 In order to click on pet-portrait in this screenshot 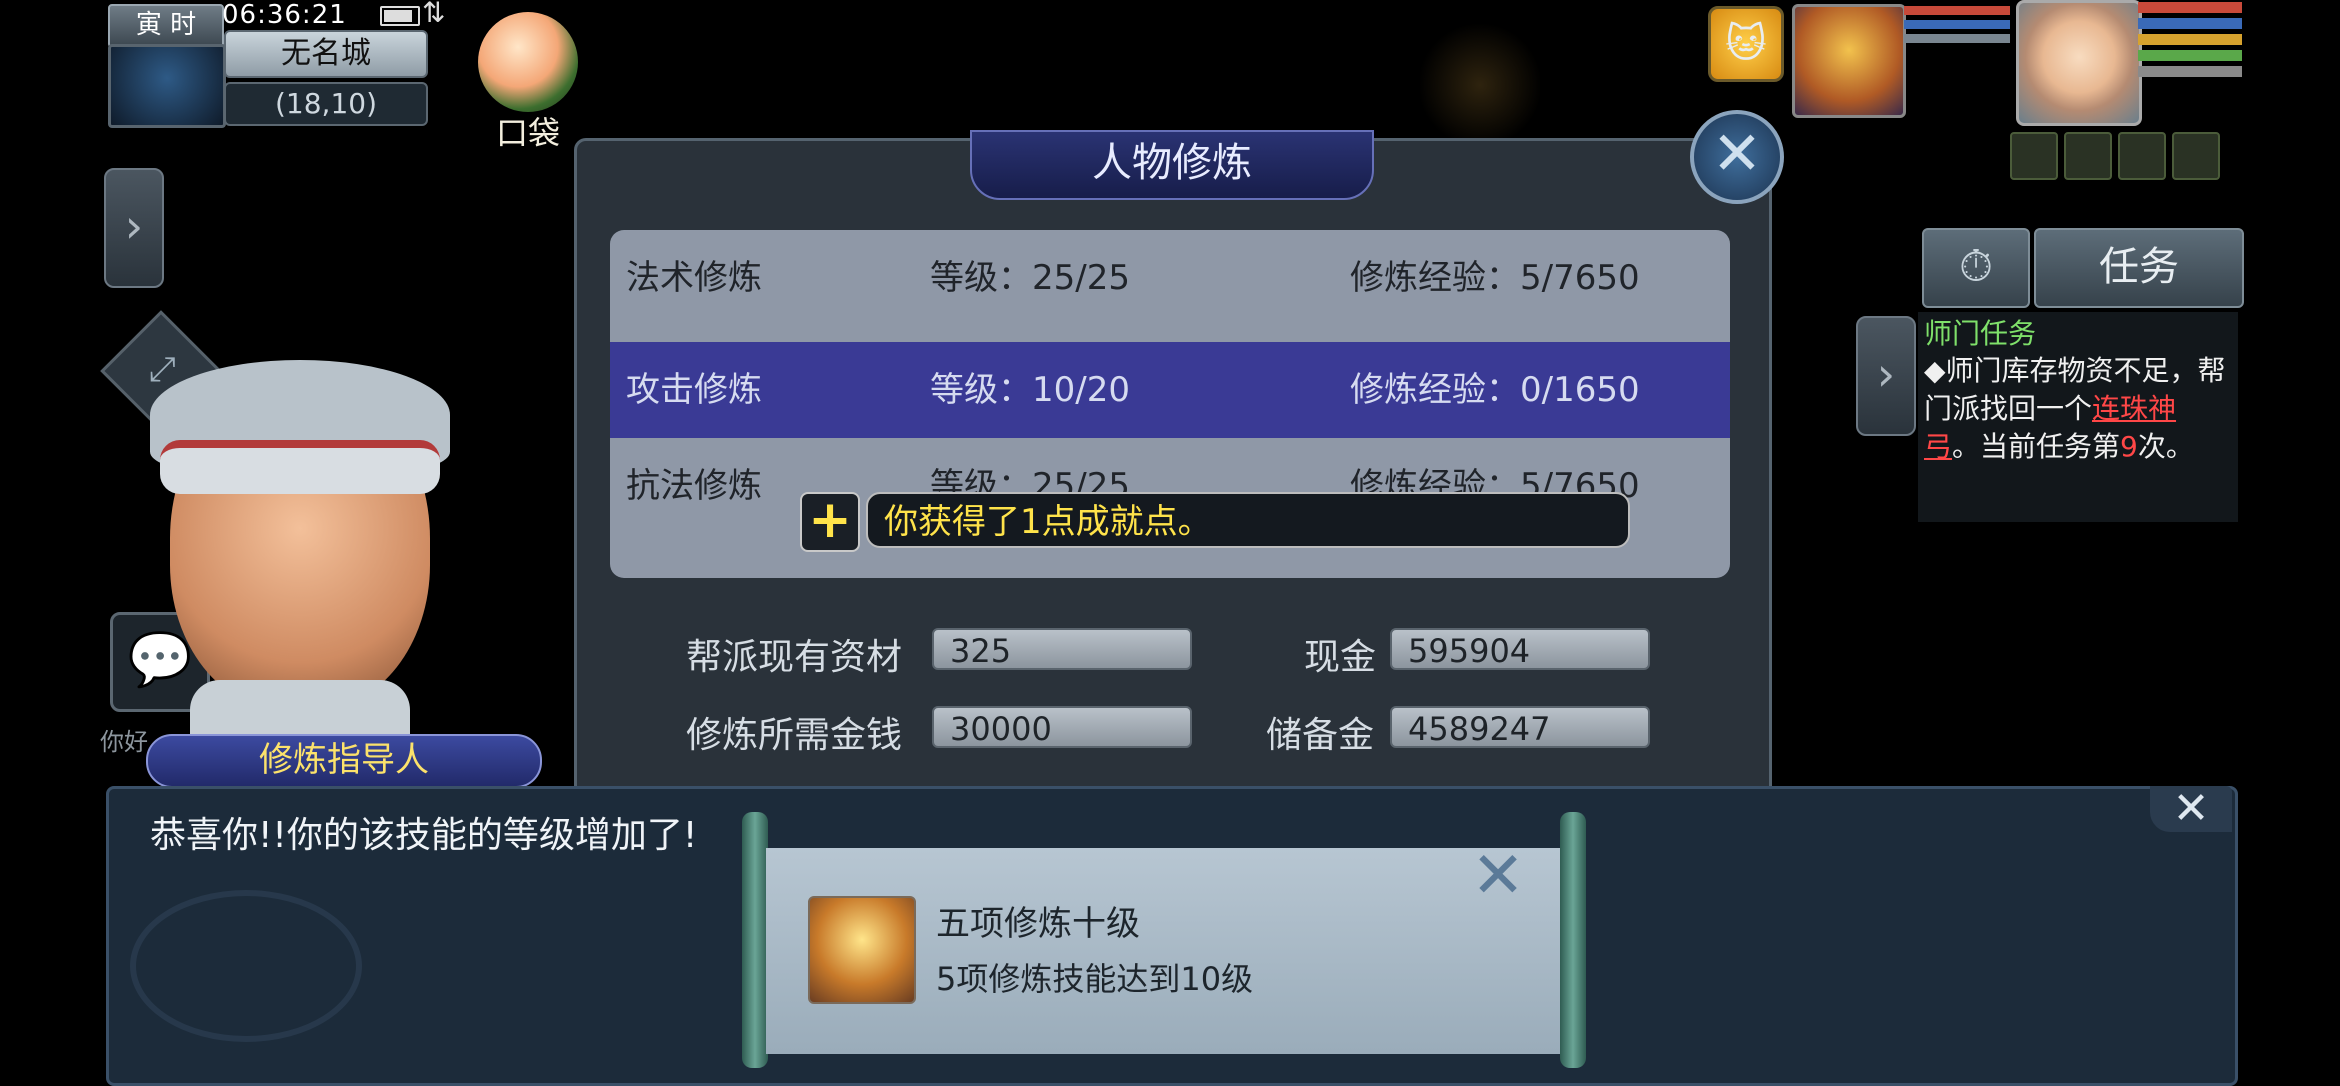, I will do `click(1849, 61)`.